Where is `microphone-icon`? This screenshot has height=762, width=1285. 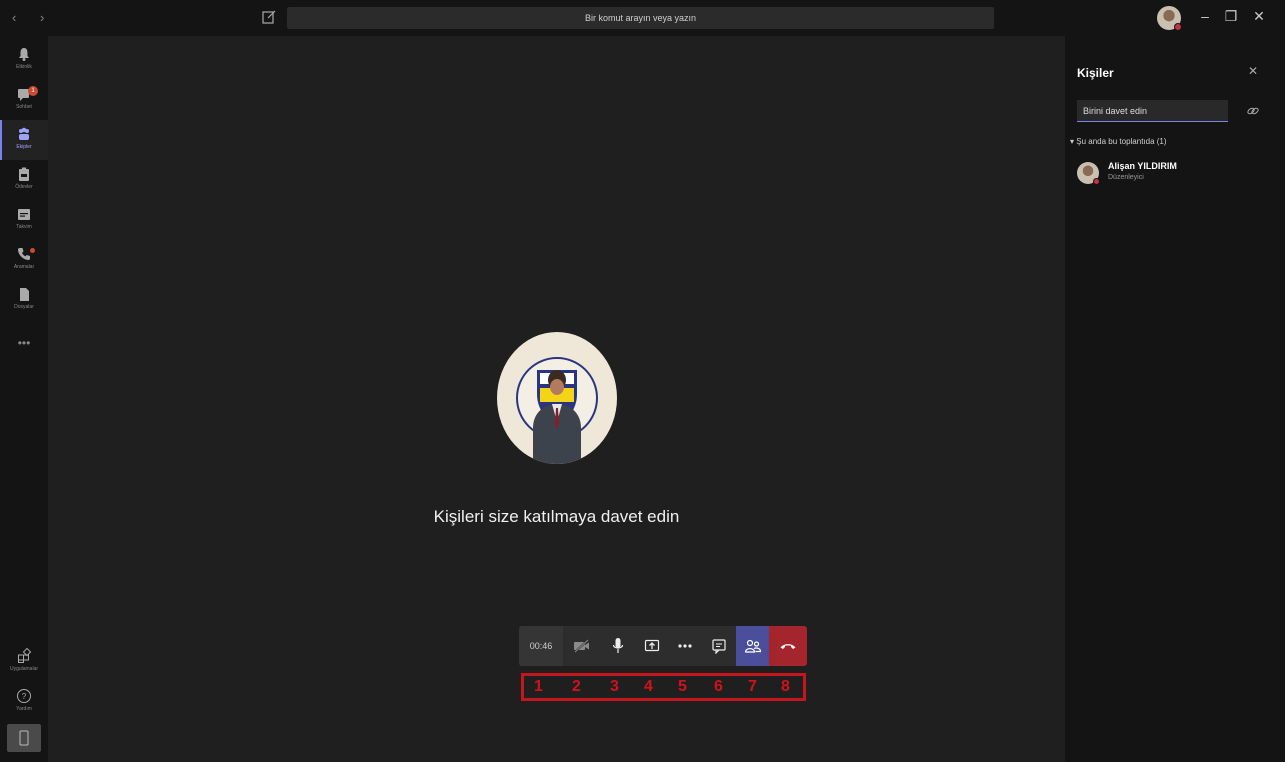
microphone-icon is located at coordinates (618, 645).